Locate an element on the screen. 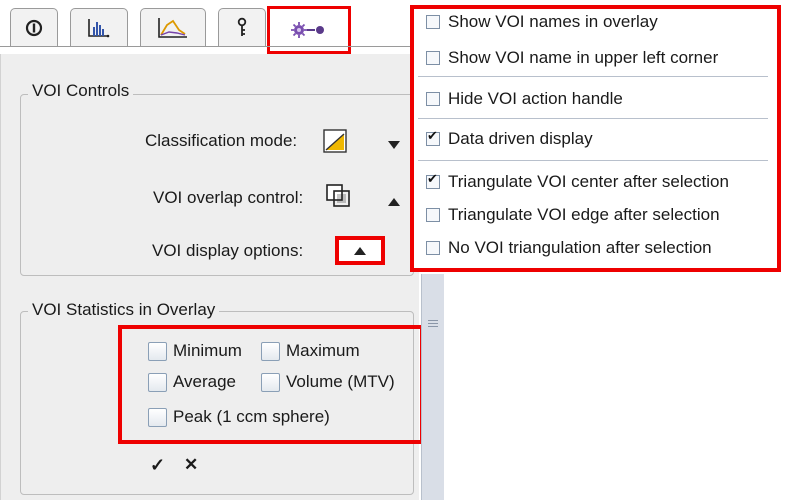 The height and width of the screenshot is (500, 785). menu-item-data-driven-display: Data driven display is located at coordinates (509, 139).